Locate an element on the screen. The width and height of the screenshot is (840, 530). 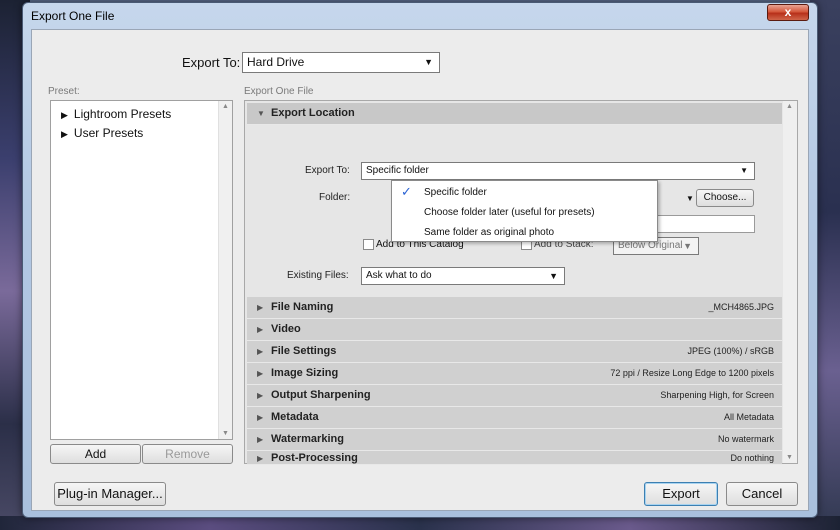
section-summary: JPEG (100%) / sRGB is located at coordinates (730, 351).